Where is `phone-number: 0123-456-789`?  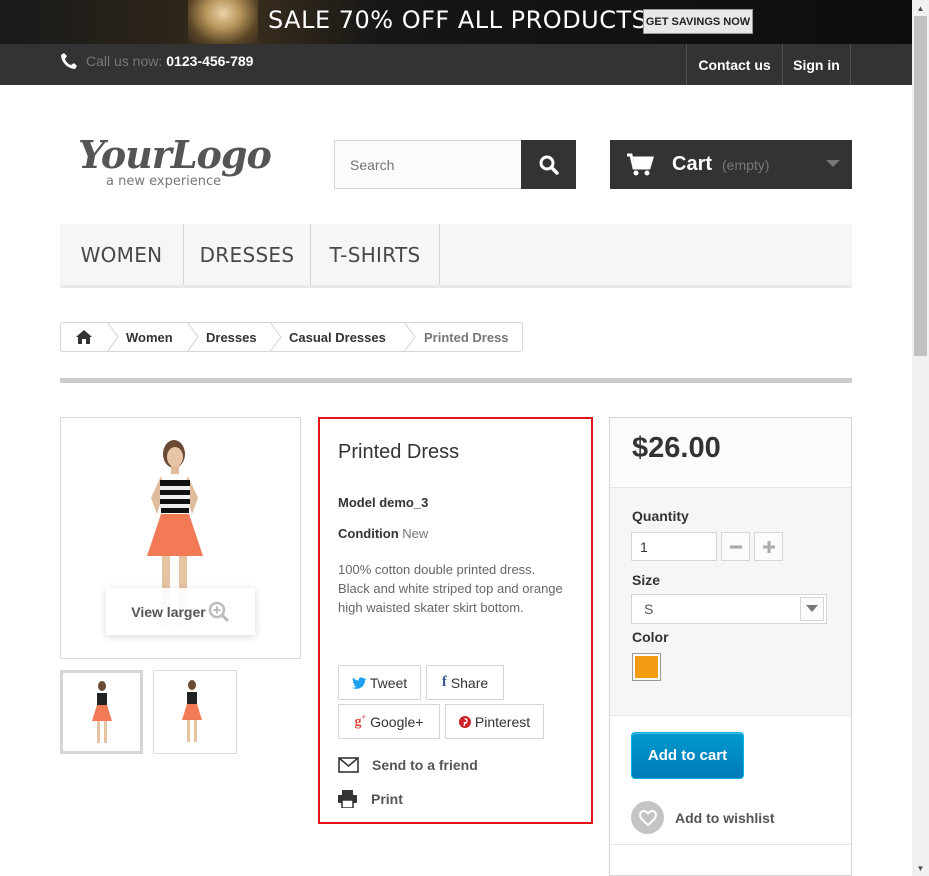 phone-number: 0123-456-789 is located at coordinates (210, 61).